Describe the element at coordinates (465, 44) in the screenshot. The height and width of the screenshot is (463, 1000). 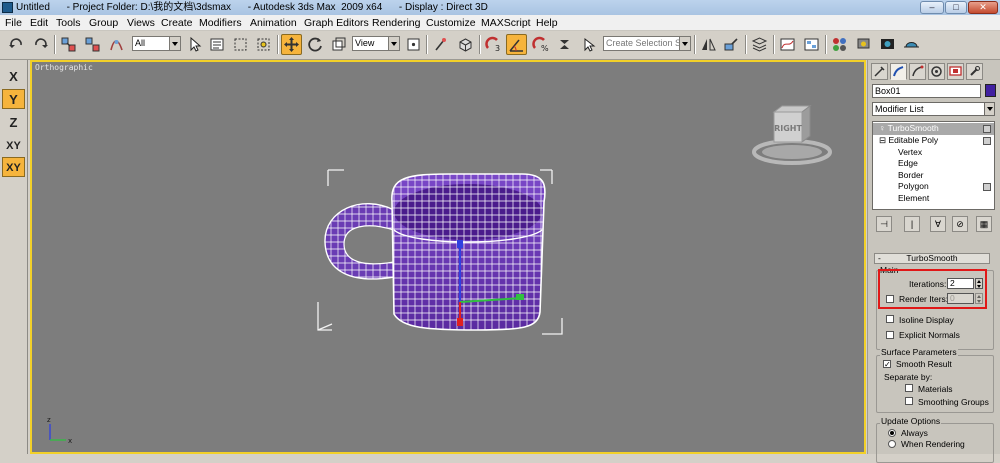
I see `keyboard-shortcut-override-icon` at that location.